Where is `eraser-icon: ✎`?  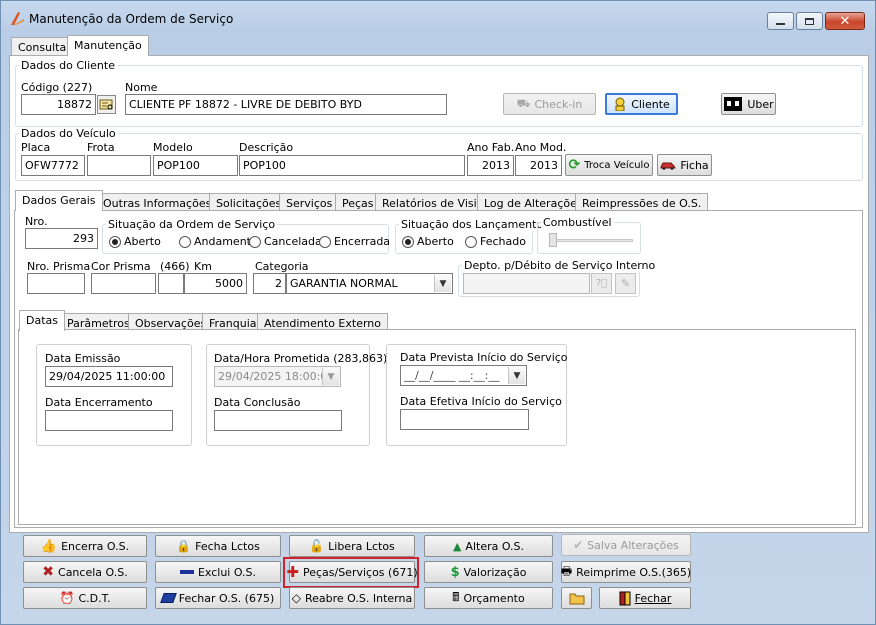 eraser-icon: ✎ is located at coordinates (625, 283).